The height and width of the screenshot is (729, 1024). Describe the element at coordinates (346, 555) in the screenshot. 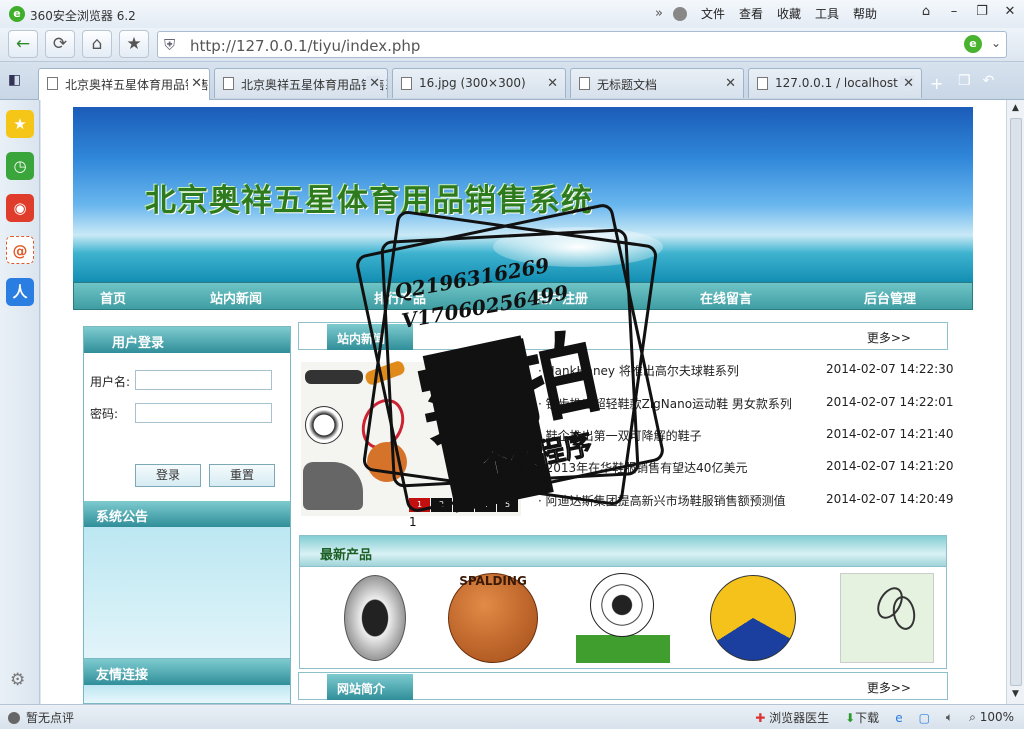

I see `products-heading: 最新产品` at that location.